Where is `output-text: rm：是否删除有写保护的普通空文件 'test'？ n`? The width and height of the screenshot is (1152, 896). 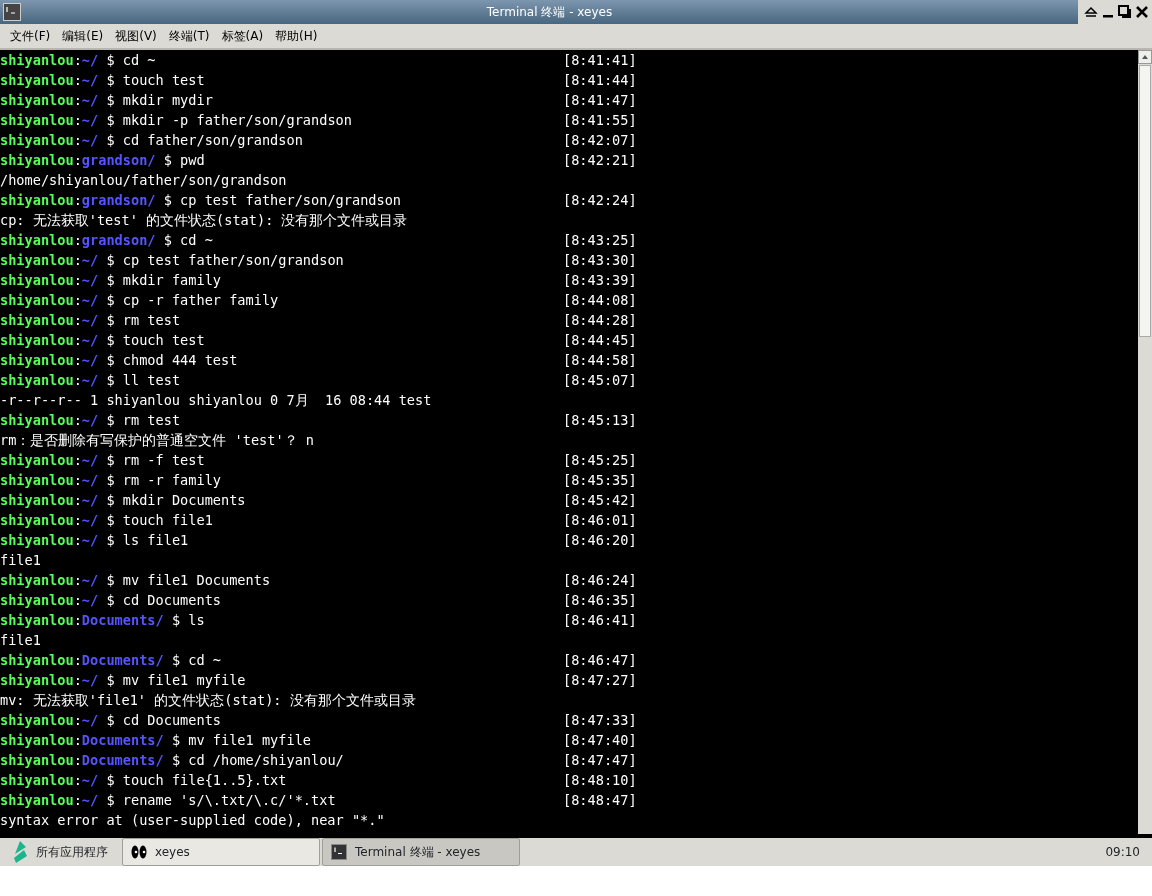 output-text: rm：是否删除有写保护的普通空文件 'test'？ n is located at coordinates (157, 440).